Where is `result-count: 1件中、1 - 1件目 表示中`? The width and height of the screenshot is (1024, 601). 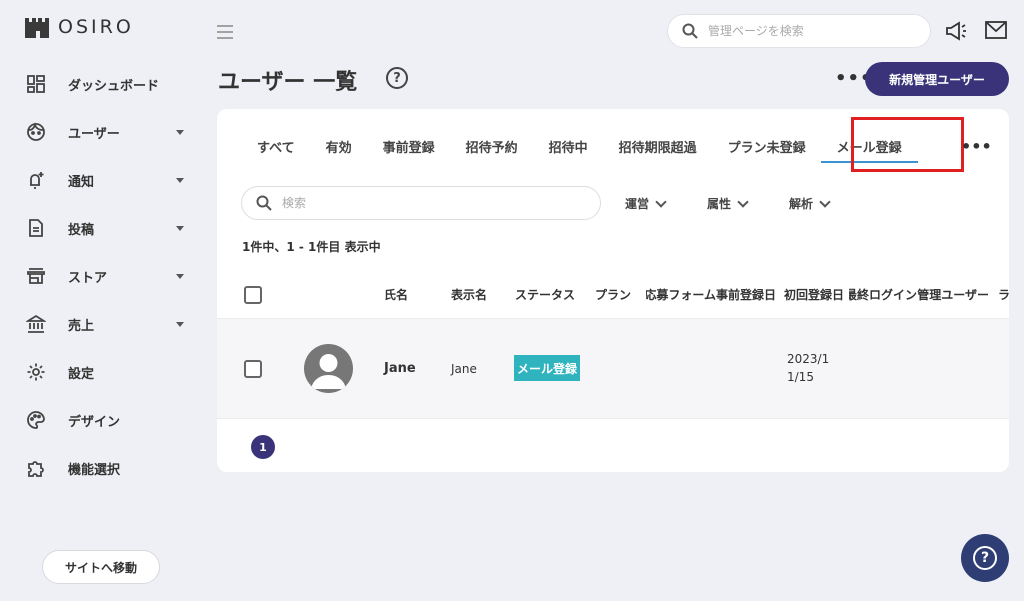 result-count: 1件中、1 - 1件目 表示中 is located at coordinates (311, 247).